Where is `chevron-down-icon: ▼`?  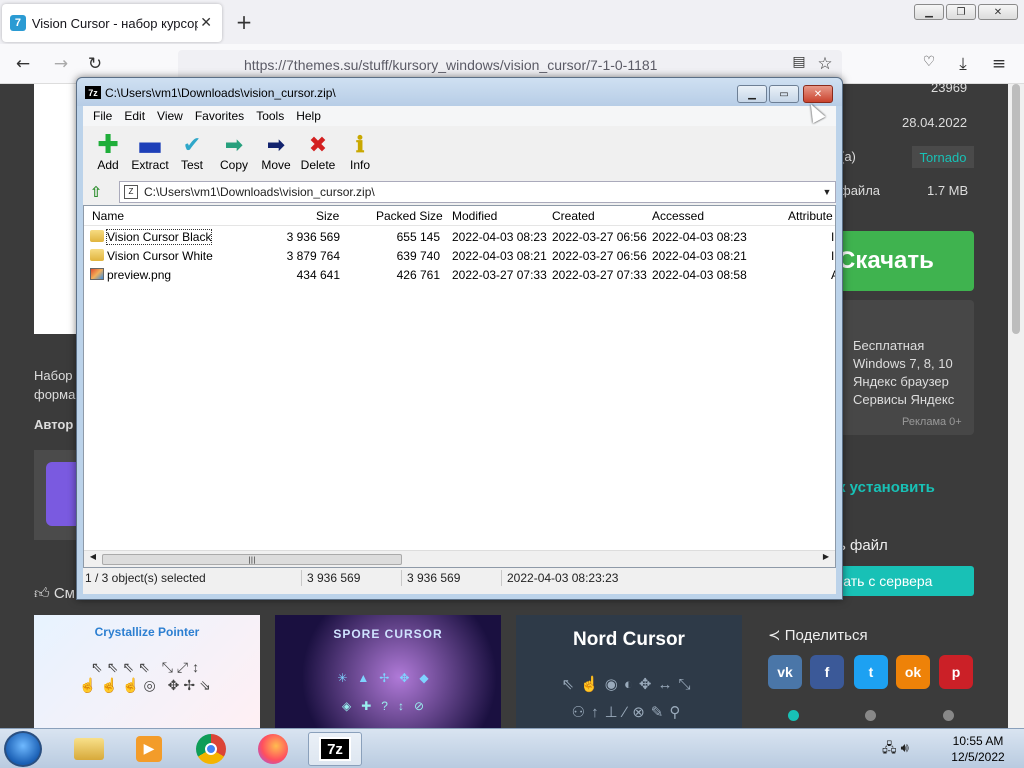 chevron-down-icon: ▼ is located at coordinates (827, 192).